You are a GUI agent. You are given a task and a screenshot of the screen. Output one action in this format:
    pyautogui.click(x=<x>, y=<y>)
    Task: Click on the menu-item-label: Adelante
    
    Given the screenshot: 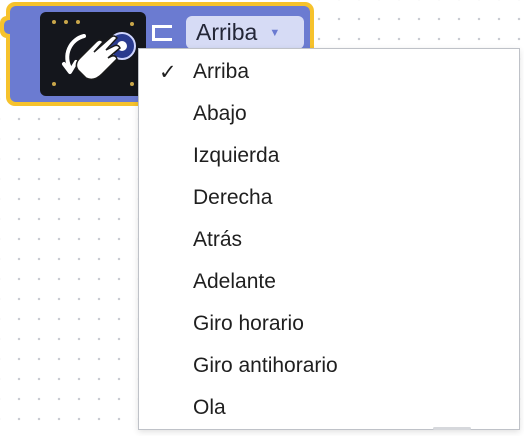 What is the action you would take?
    pyautogui.click(x=234, y=281)
    